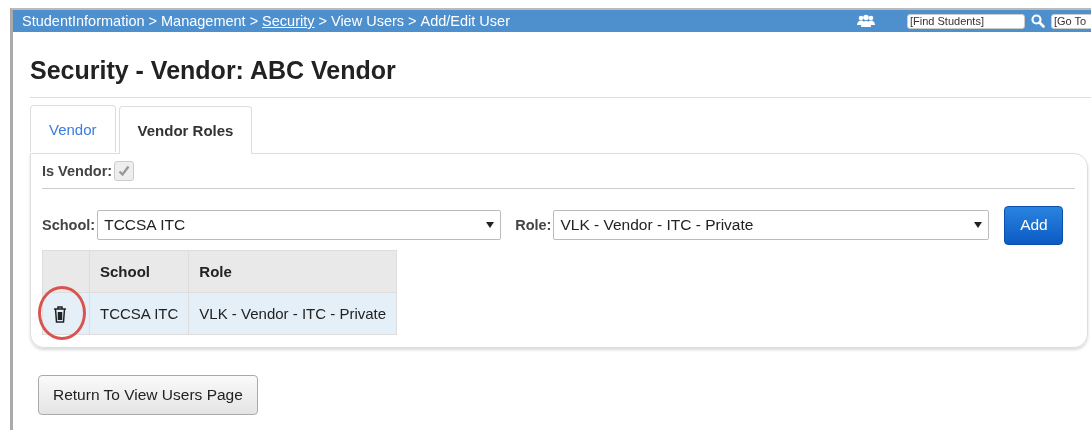 This screenshot has height=430, width=1091. Describe the element at coordinates (533, 225) in the screenshot. I see `field-label: Role:` at that location.